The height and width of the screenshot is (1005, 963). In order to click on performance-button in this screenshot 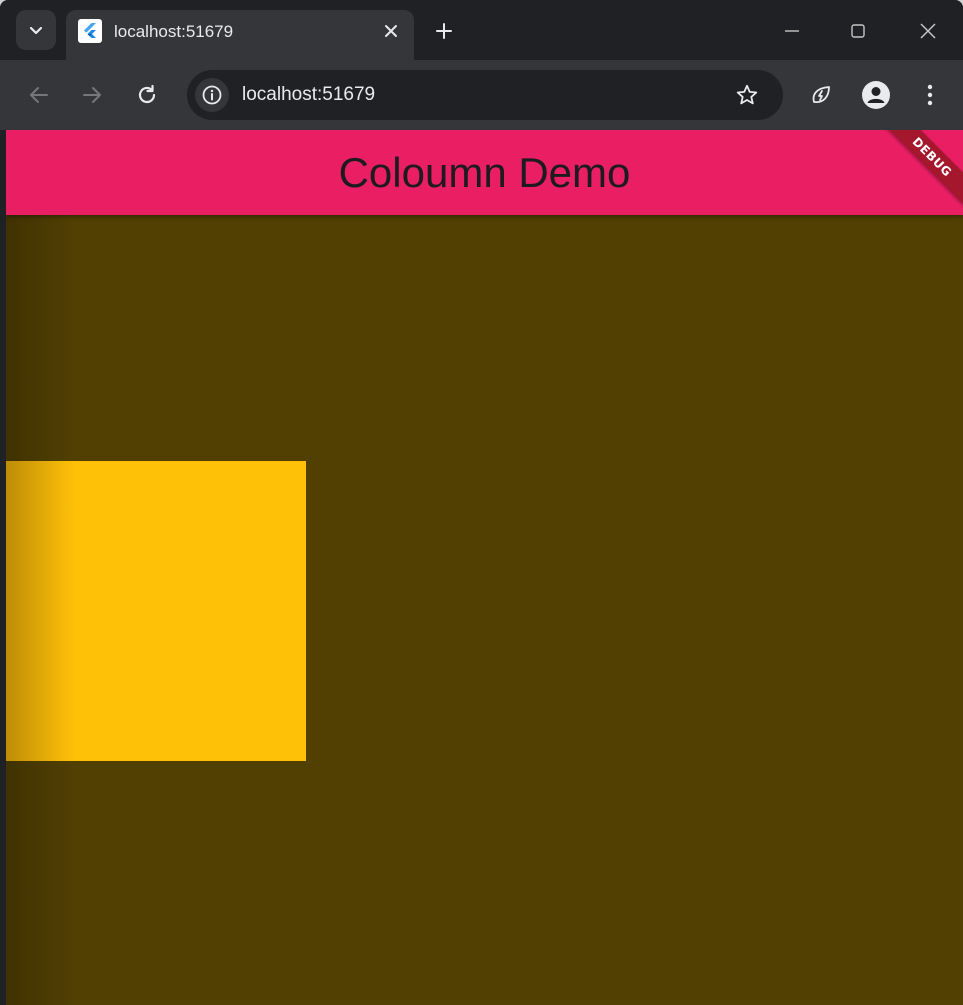, I will do `click(821, 95)`.